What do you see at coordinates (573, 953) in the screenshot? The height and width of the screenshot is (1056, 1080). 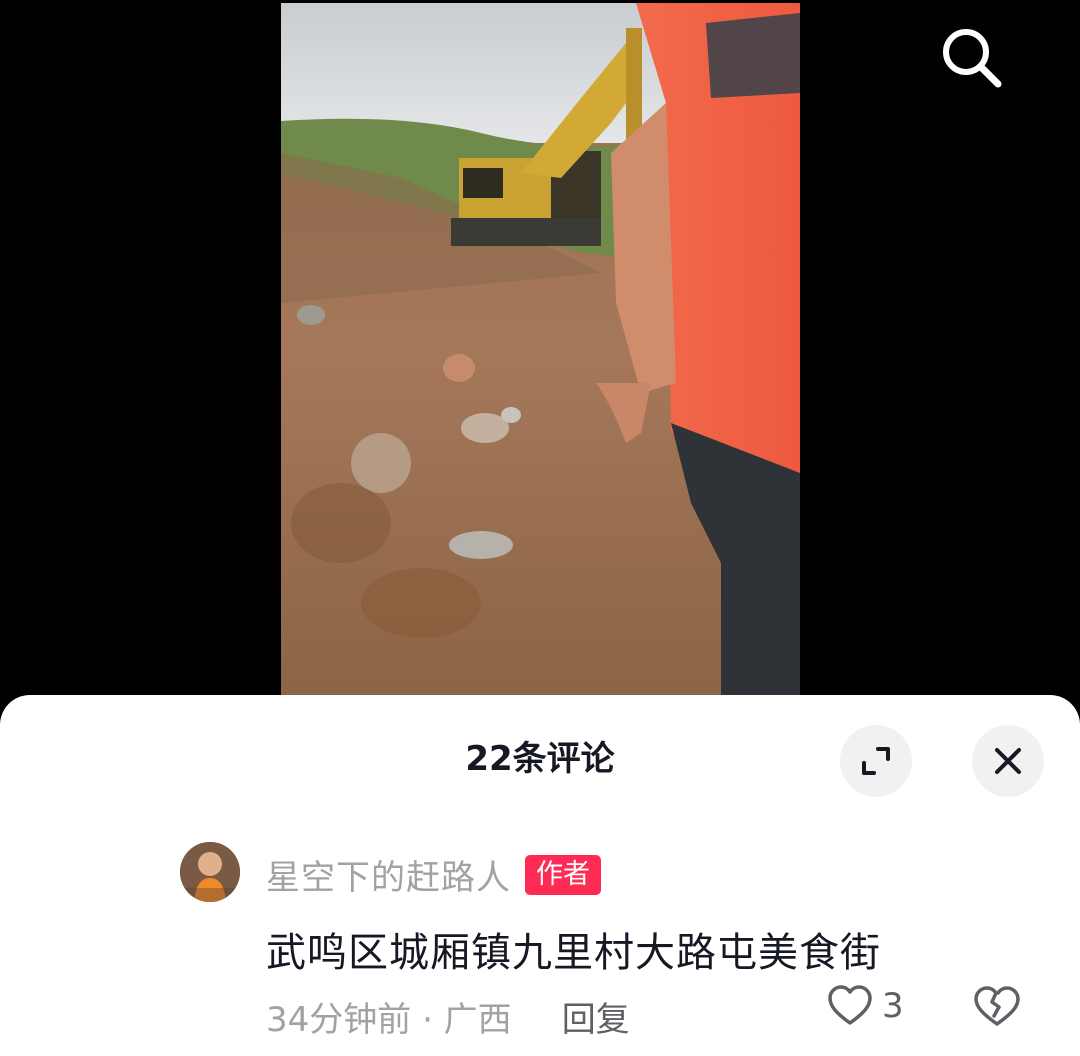 I see `comment-text: 武鸣区城厢镇九里村大路屯美食街` at bounding box center [573, 953].